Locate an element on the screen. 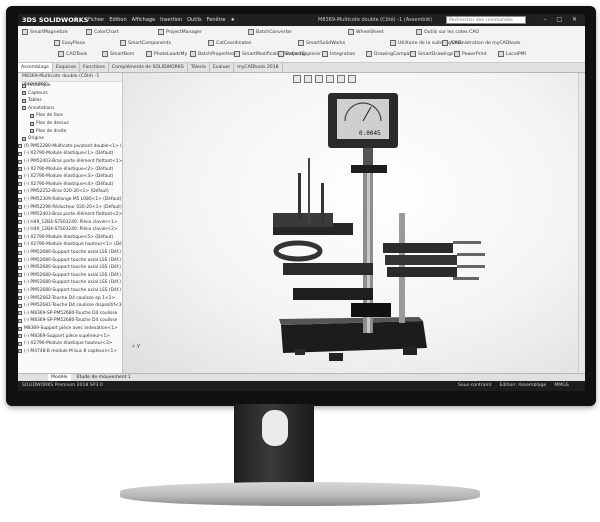 The width and height of the screenshot is (600, 522). tree-item: (-) X2790-Module élastique<1> (Défaut) is located at coordinates (70, 154).